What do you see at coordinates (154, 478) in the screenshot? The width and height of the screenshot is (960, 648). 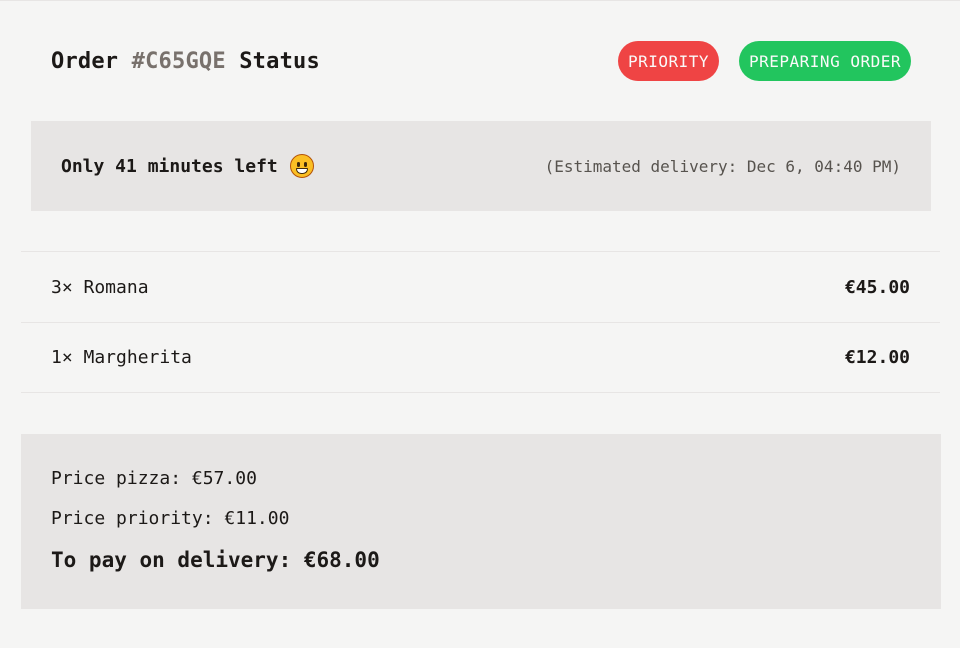 I see `price-pizza: Price pizza: €57.00` at bounding box center [154, 478].